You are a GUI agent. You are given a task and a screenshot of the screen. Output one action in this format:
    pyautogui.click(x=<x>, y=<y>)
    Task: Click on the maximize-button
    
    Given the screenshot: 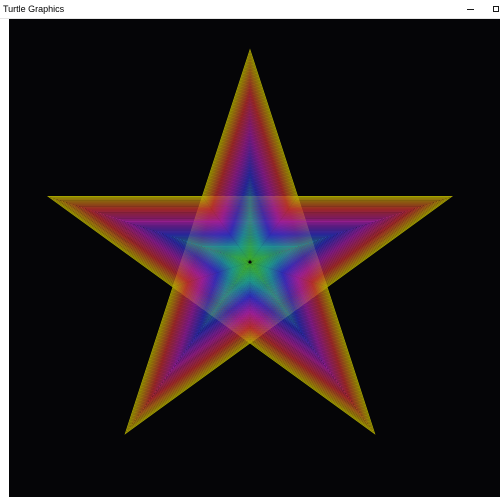 What is the action you would take?
    pyautogui.click(x=492, y=9)
    